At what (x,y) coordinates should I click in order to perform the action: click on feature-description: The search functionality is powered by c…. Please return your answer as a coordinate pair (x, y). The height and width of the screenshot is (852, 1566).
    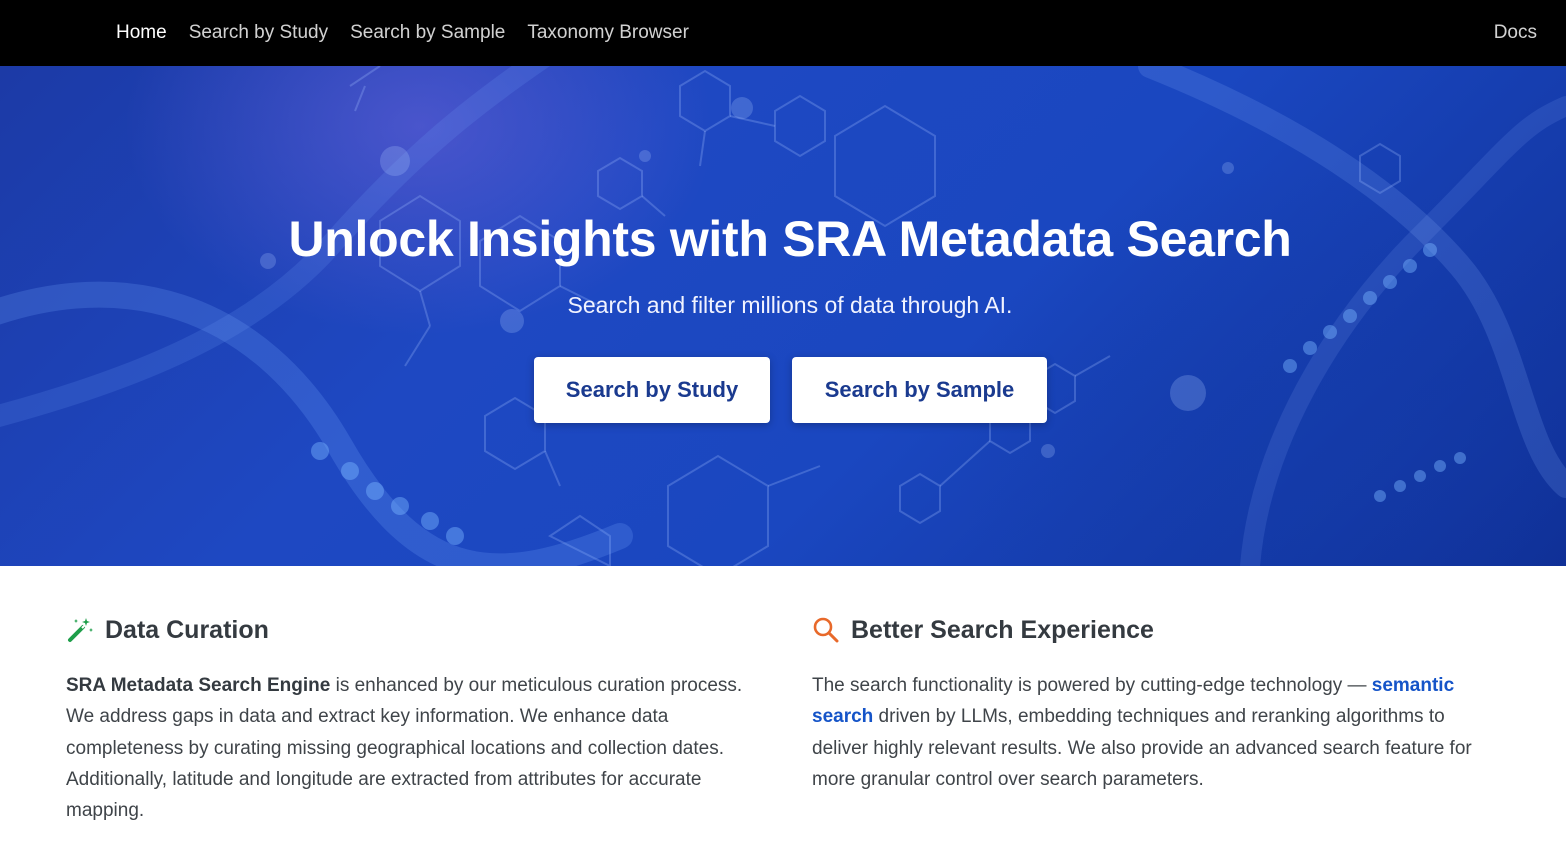
    Looking at the image, I should click on (1157, 732).